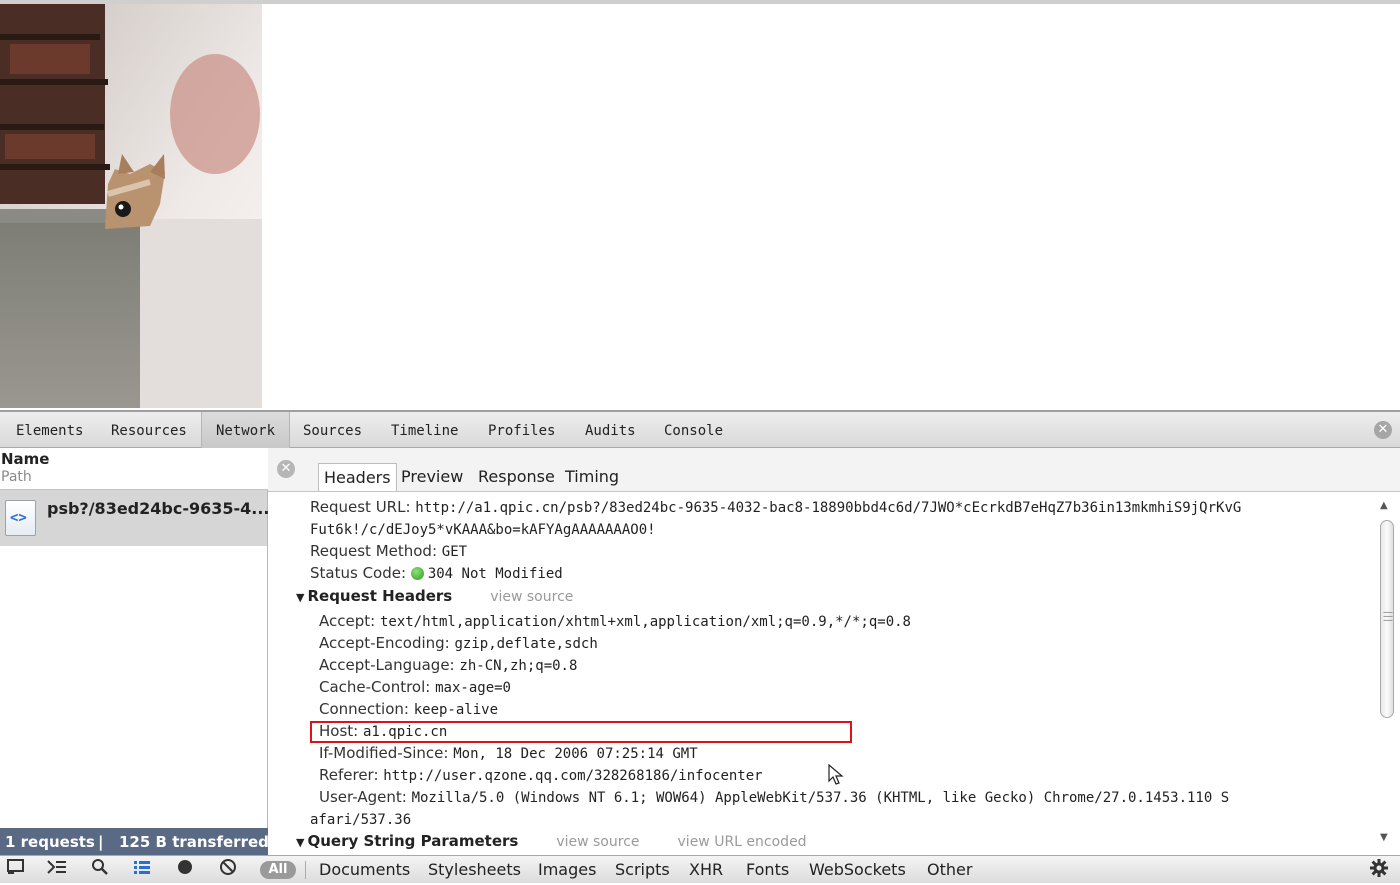 This screenshot has height=885, width=1400. What do you see at coordinates (100, 870) in the screenshot?
I see `search-icon` at bounding box center [100, 870].